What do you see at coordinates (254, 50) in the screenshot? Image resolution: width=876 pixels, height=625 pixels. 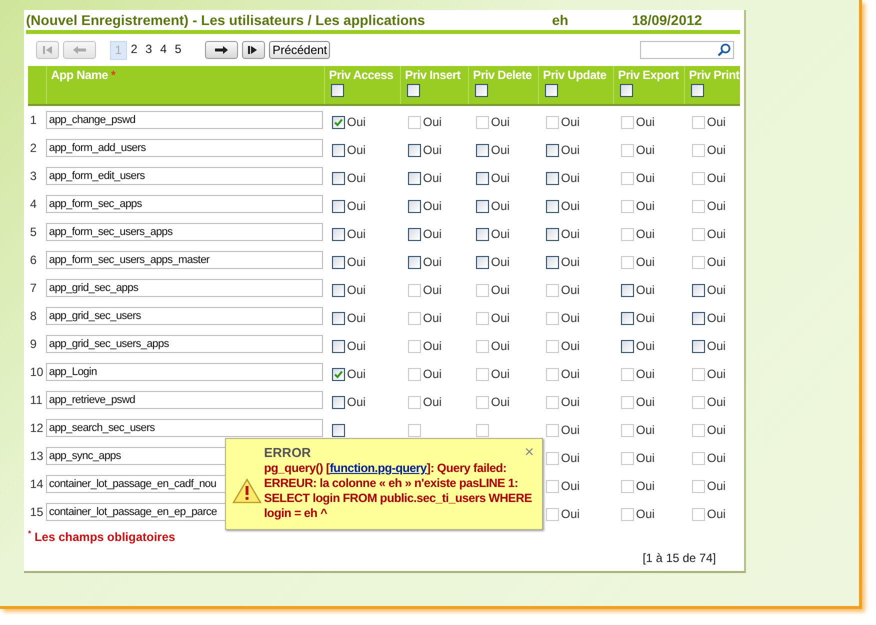 I see `last-page-button` at bounding box center [254, 50].